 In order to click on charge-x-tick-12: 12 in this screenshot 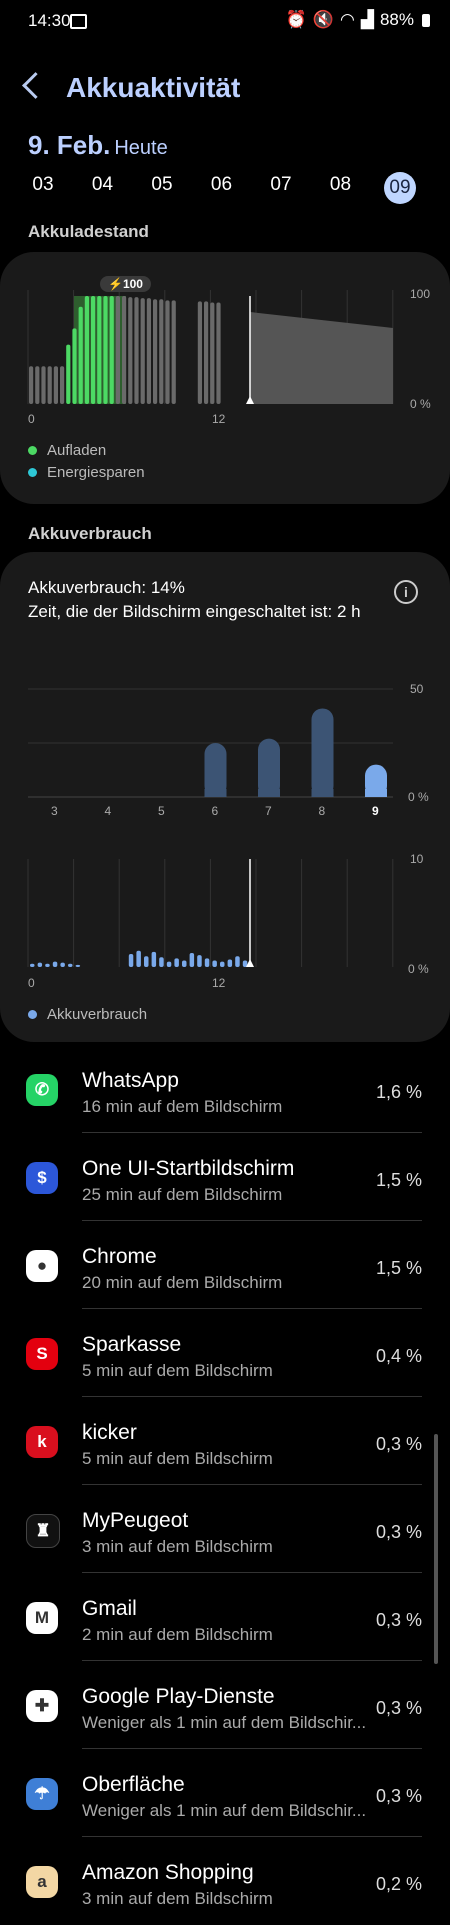, I will do `click(219, 419)`.